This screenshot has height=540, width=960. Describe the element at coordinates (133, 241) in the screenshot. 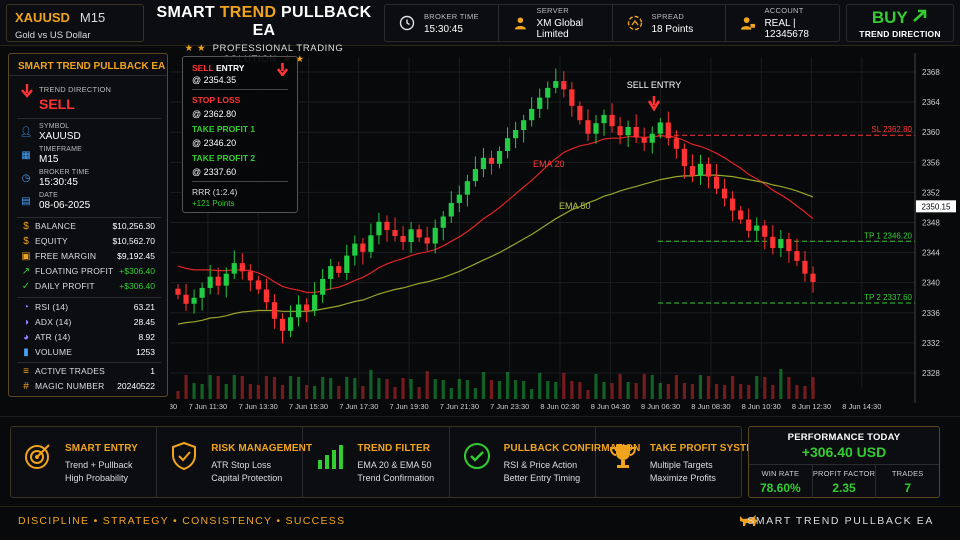

I see `kv-value: $10,562.70` at that location.